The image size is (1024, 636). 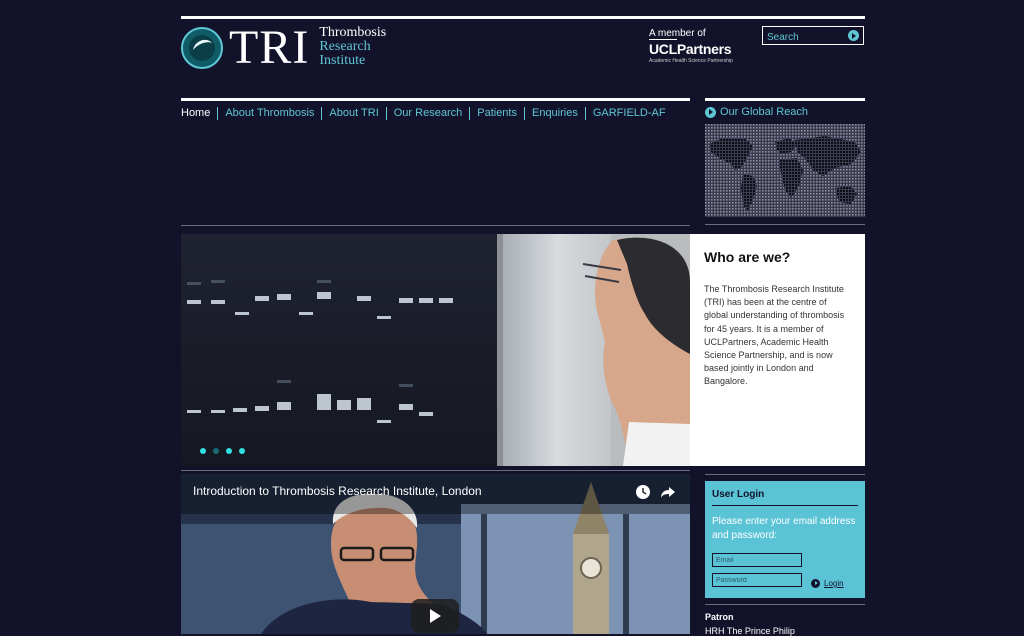 I want to click on patron-section: Patron HRH The Prince Philip, so click(x=750, y=624).